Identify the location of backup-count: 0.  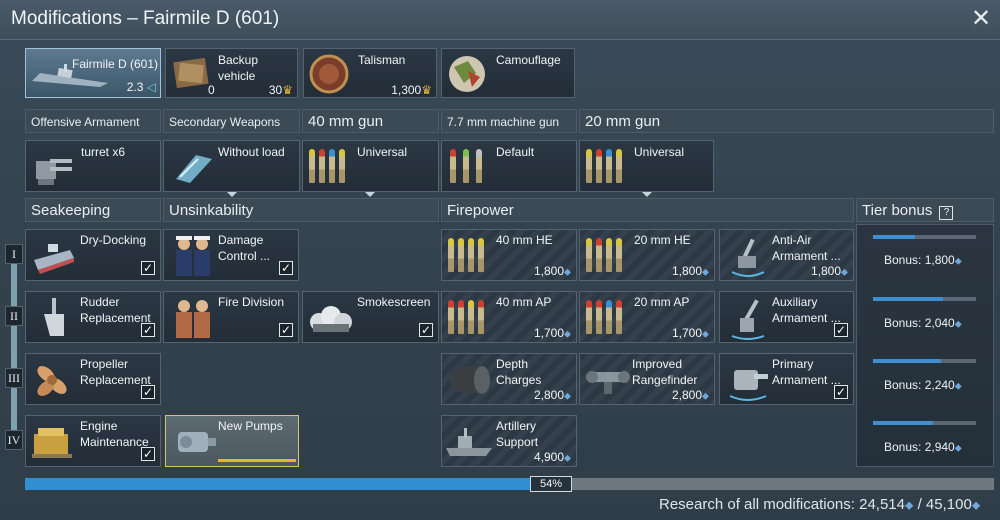
(211, 90).